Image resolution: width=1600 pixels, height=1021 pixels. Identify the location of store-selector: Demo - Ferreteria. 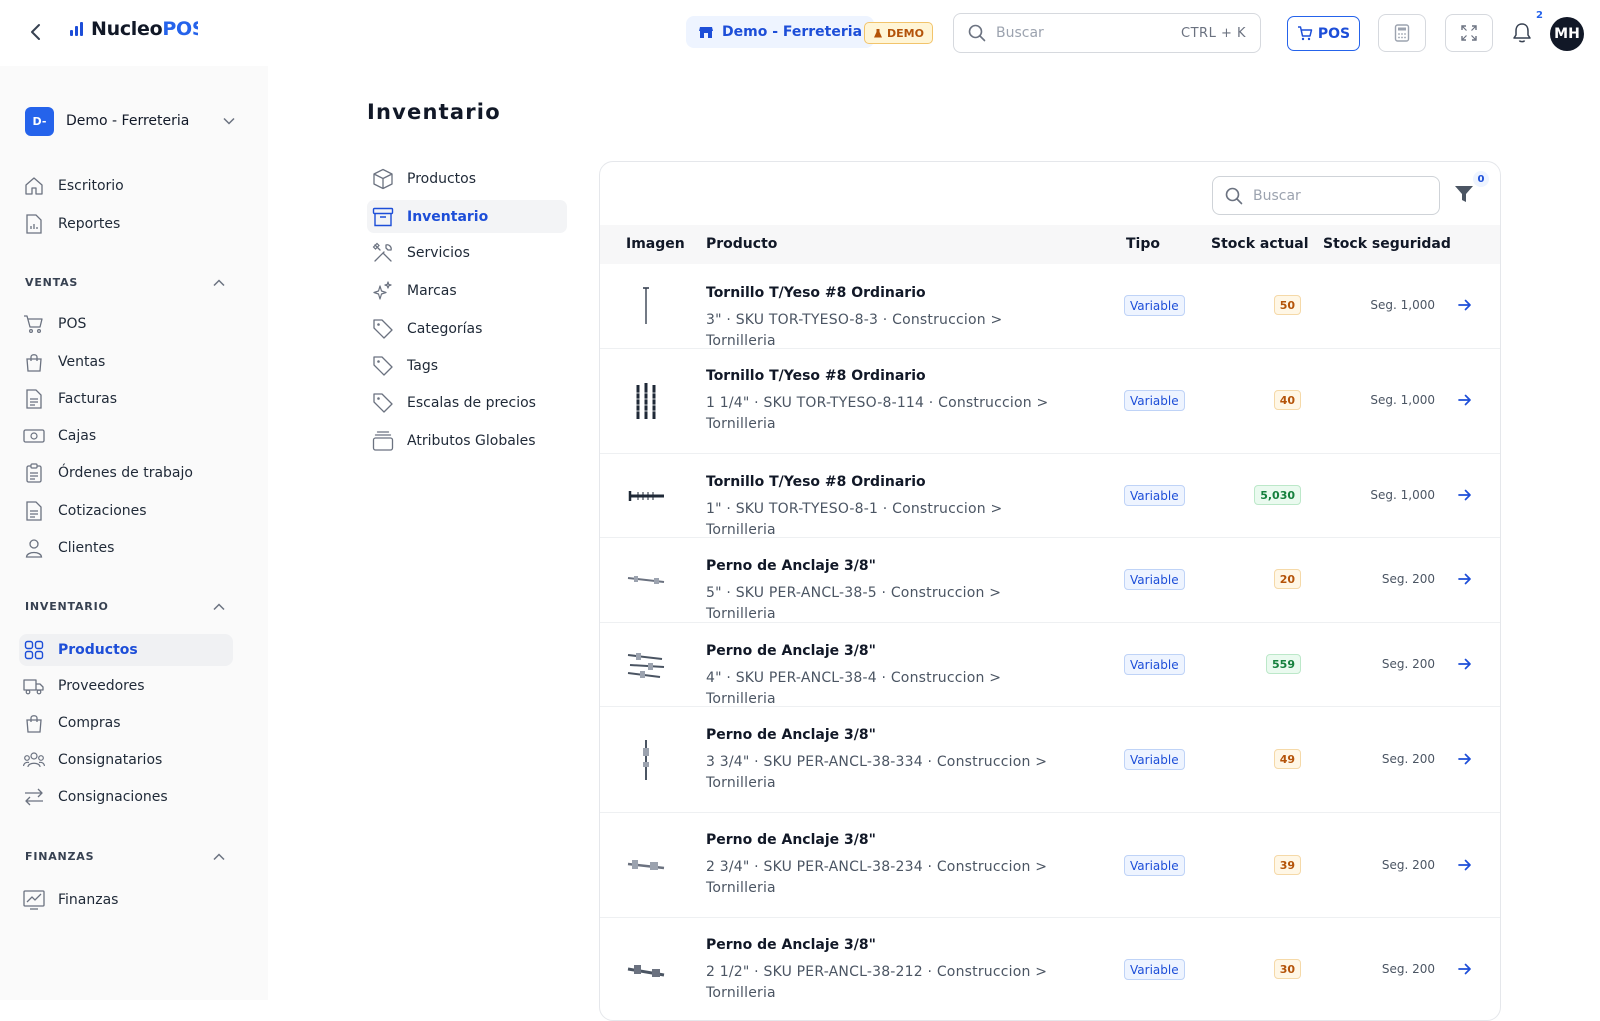
(780, 32).